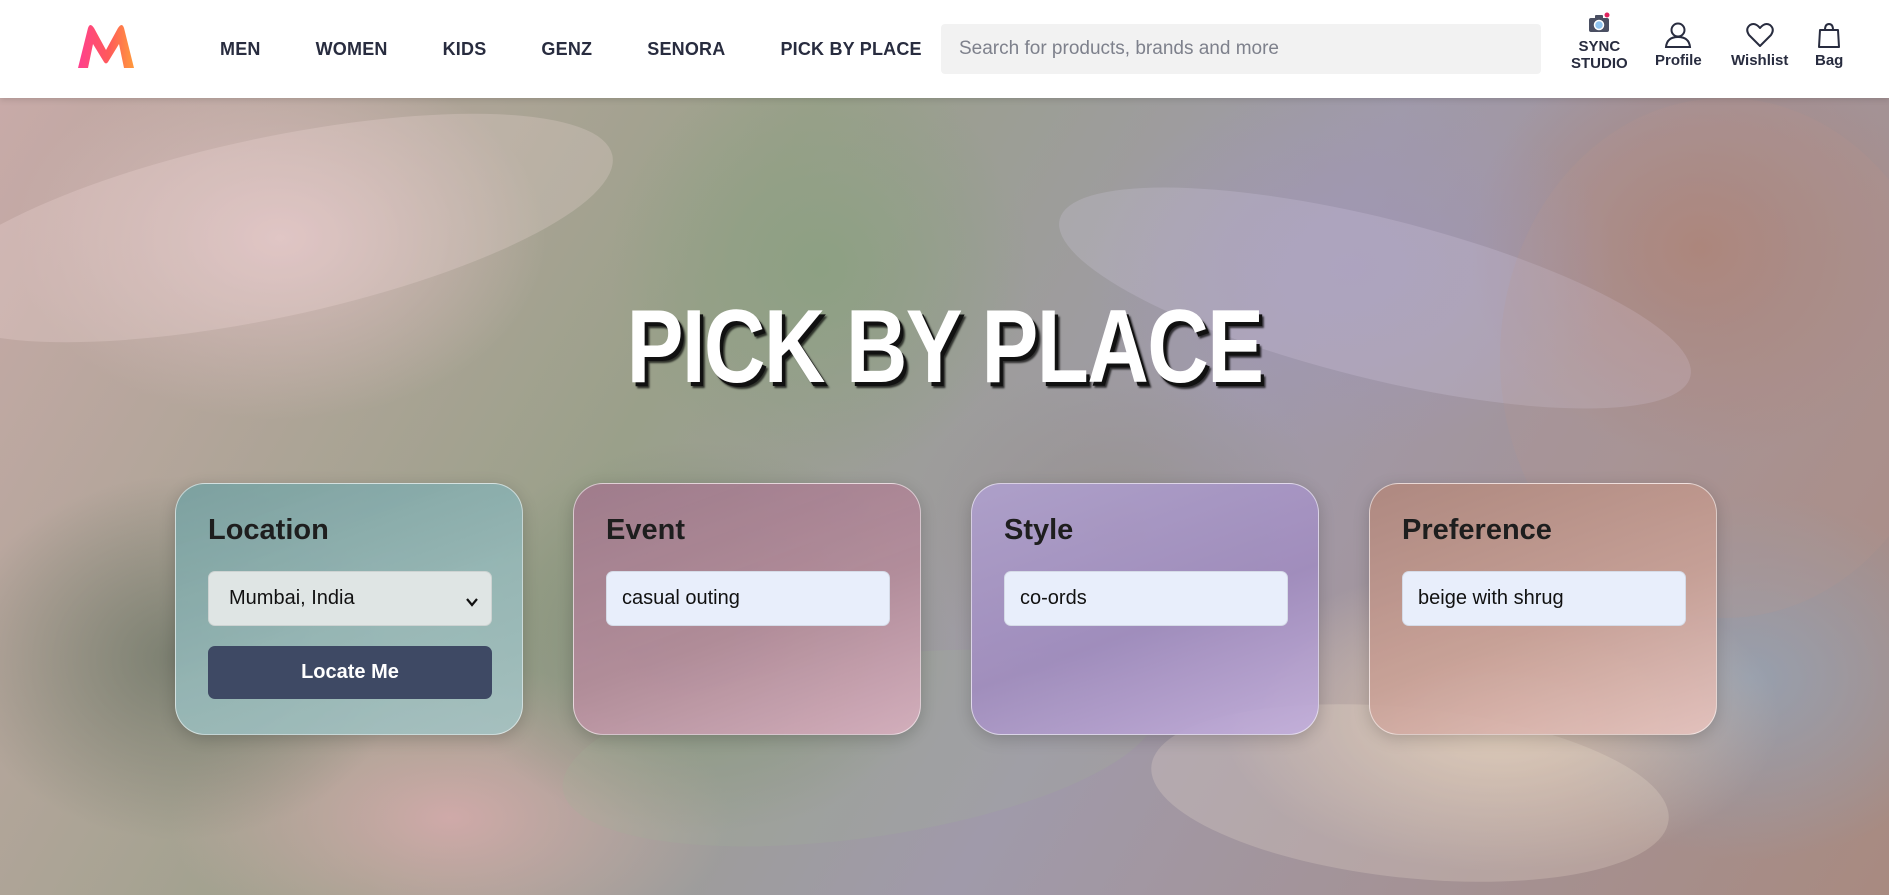 The width and height of the screenshot is (1889, 895). Describe the element at coordinates (1829, 60) in the screenshot. I see `bag-label: Bag` at that location.